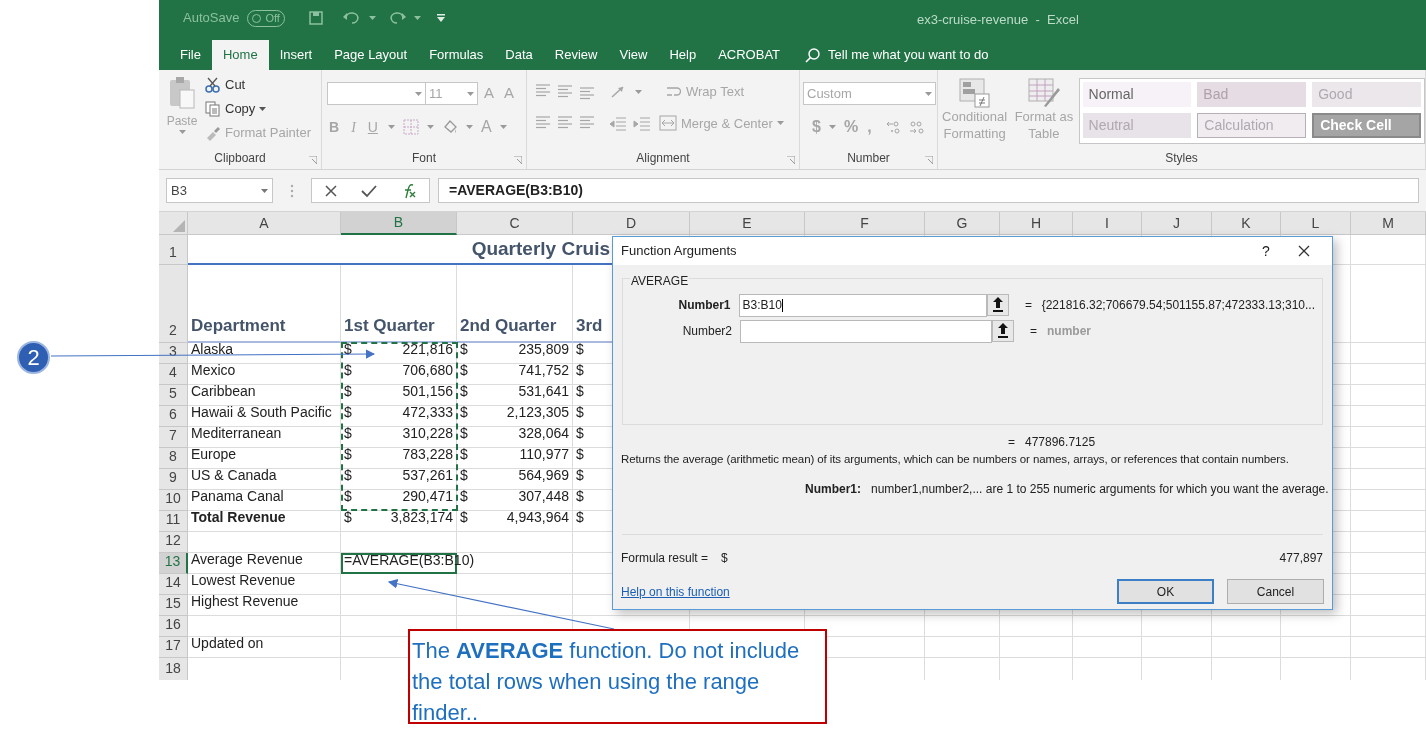 The width and height of the screenshot is (1426, 738). I want to click on row-header: 9, so click(173, 479).